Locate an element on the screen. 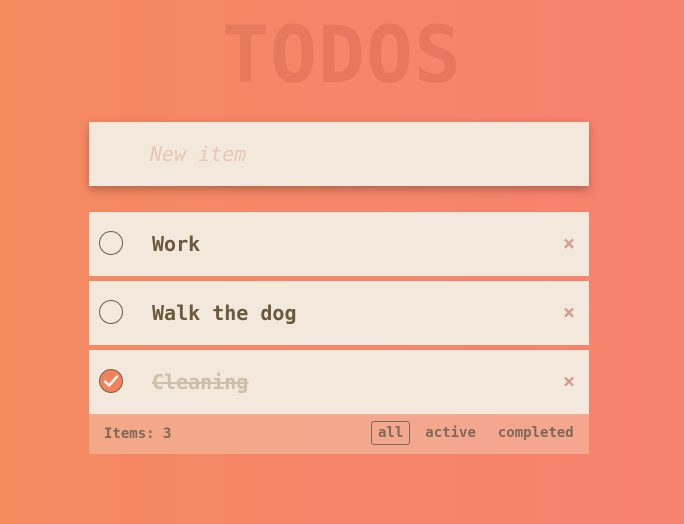  new-item-input is located at coordinates (339, 154).